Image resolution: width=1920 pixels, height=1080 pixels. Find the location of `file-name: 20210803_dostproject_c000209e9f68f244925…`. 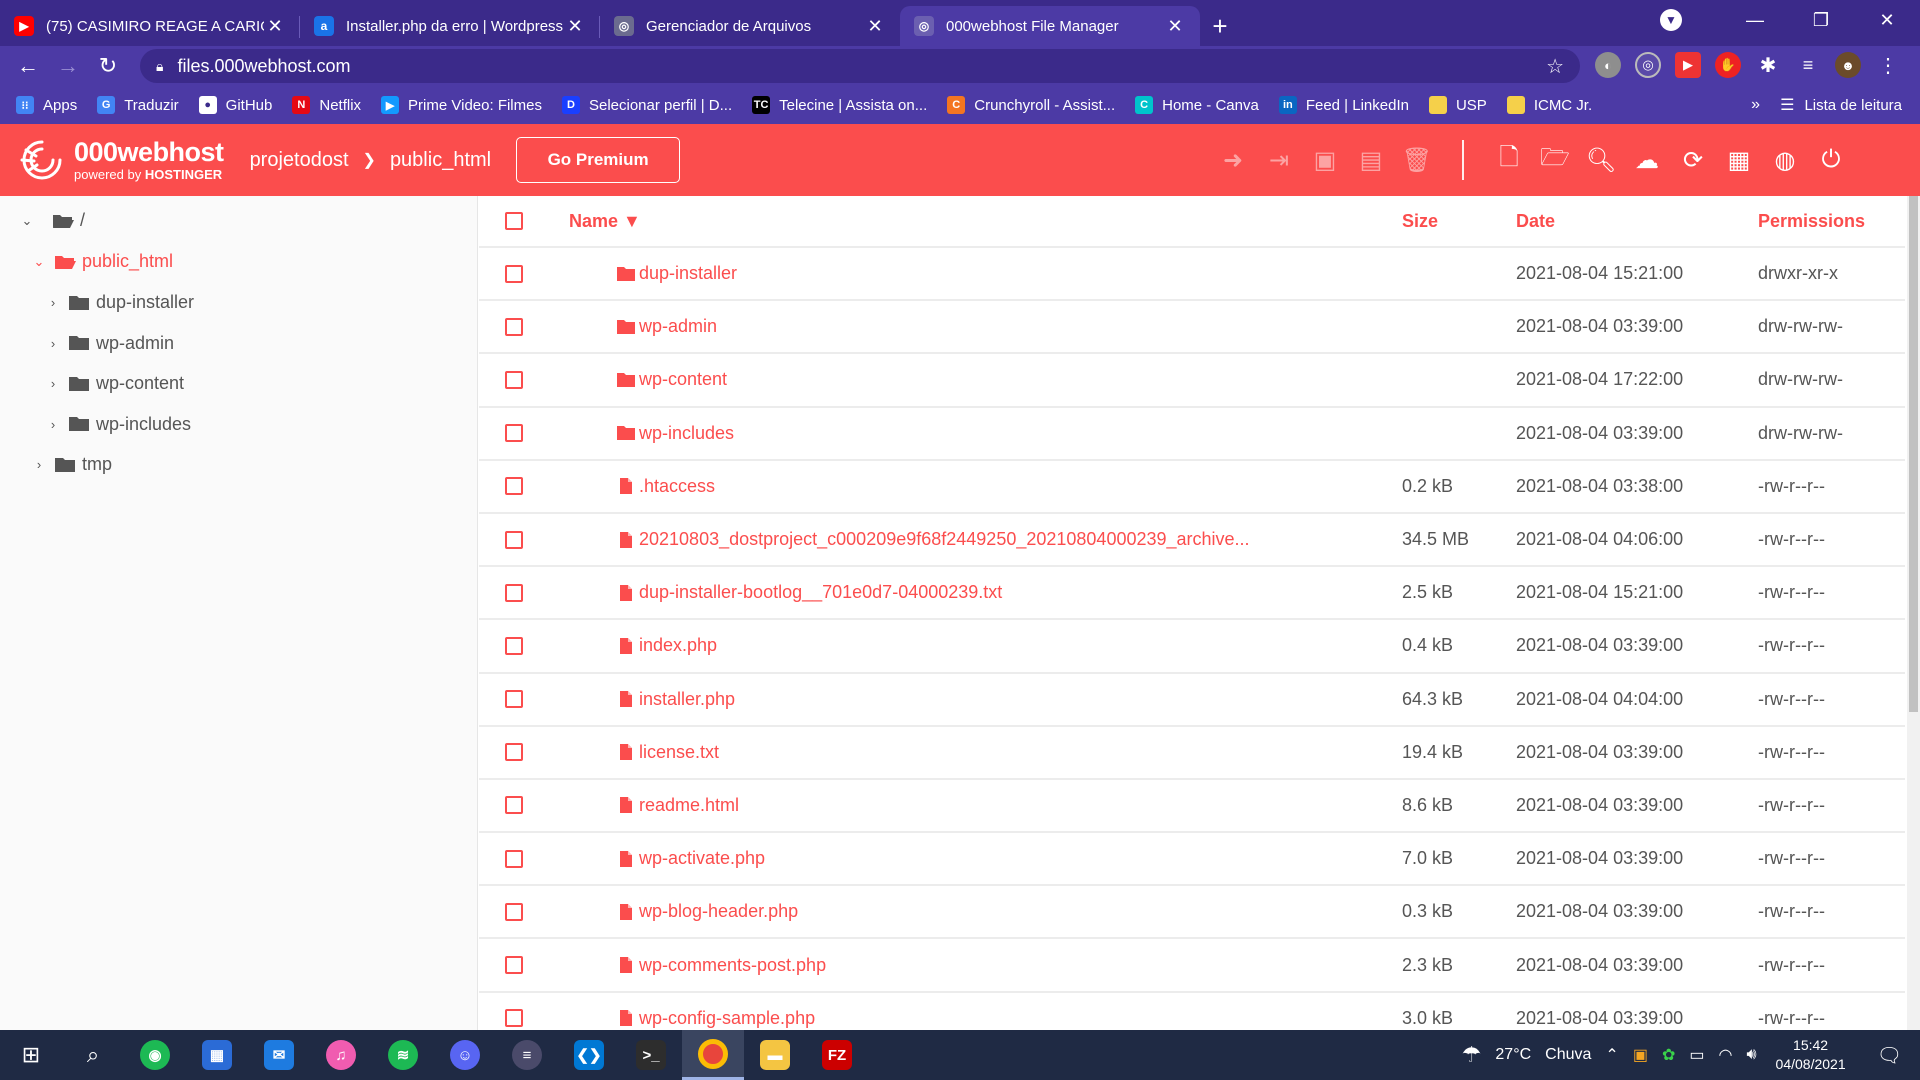

file-name: 20210803_dostproject_c000209e9f68f244925… is located at coordinates (944, 539).